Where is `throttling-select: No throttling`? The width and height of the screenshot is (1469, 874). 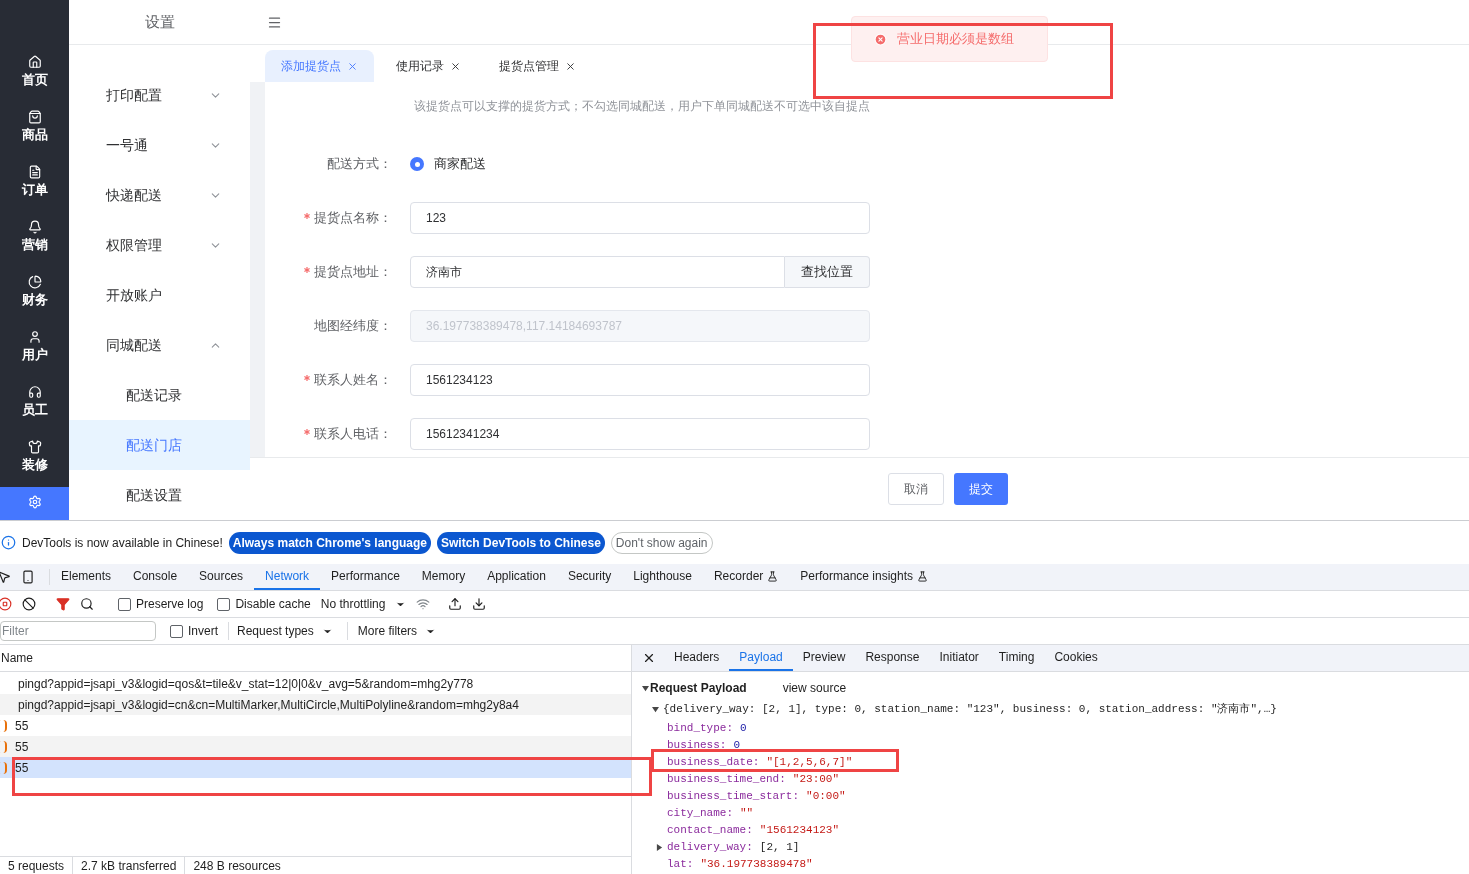
throttling-select: No throttling is located at coordinates (353, 604).